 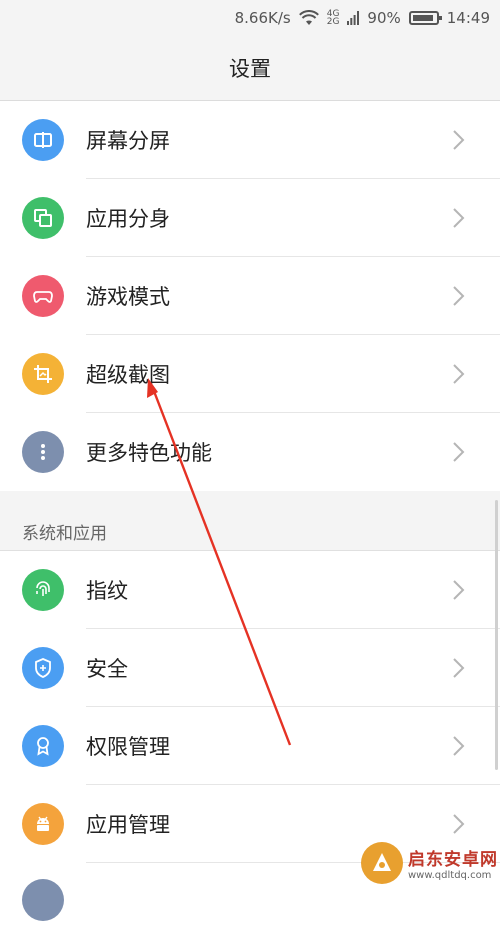 I want to click on gamepad-icon, so click(x=43, y=296).